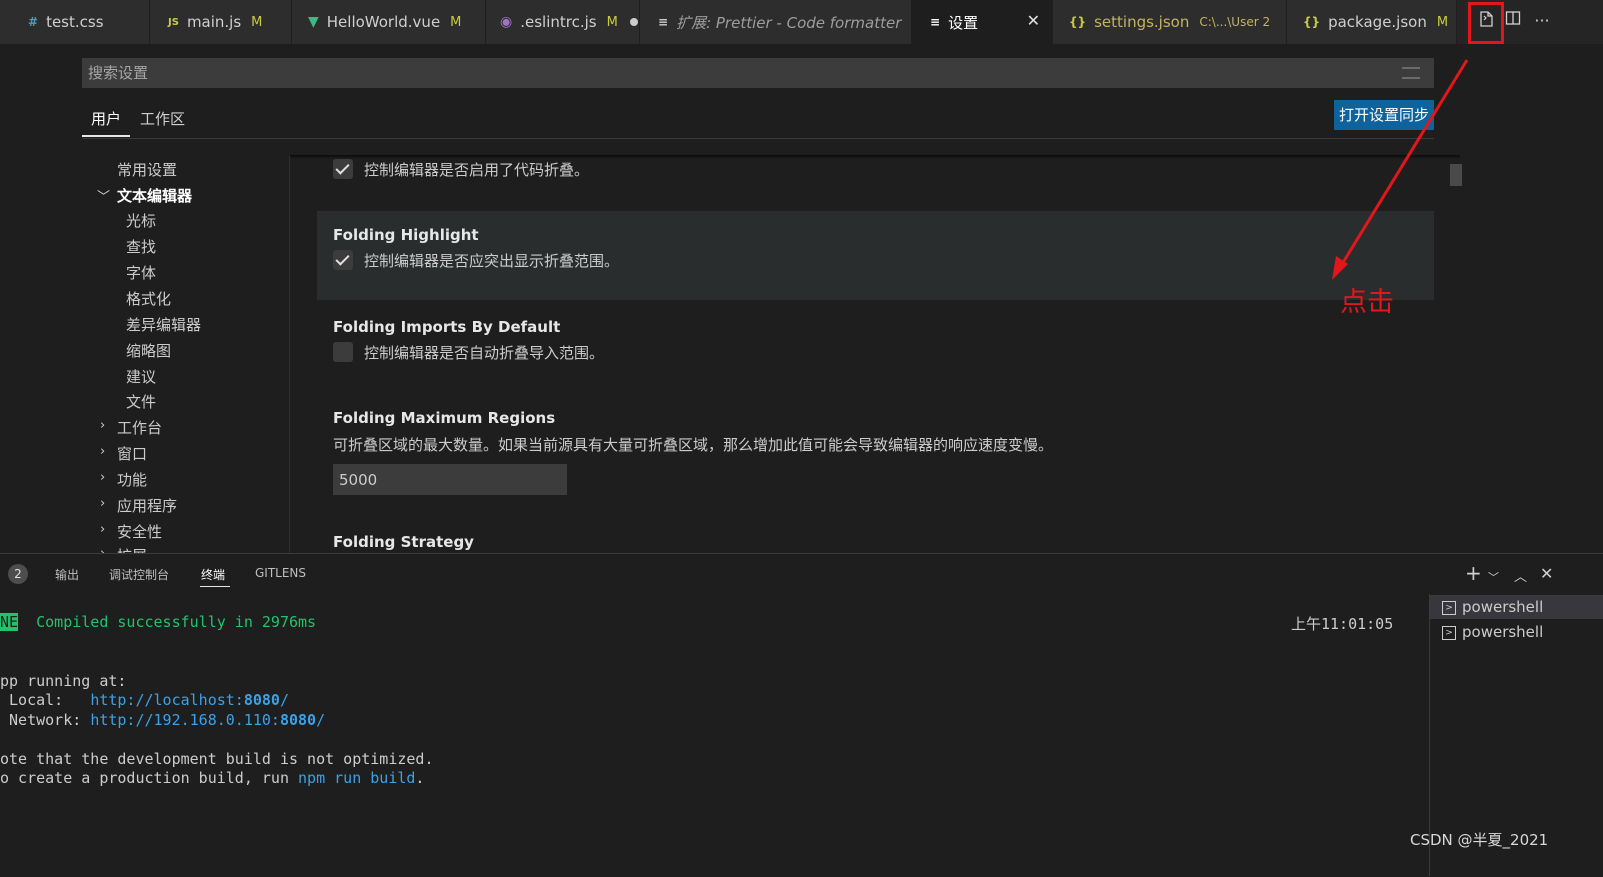  I want to click on tab-label: 设置, so click(963, 22).